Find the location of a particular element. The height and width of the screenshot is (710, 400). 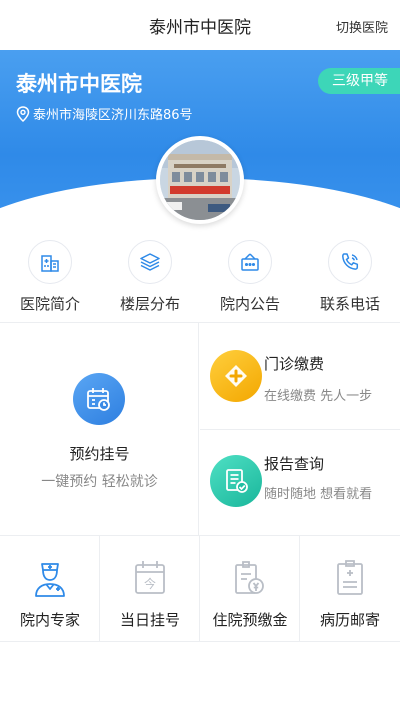

inpatient-deposit: 住院预缴金 is located at coordinates (250, 588).